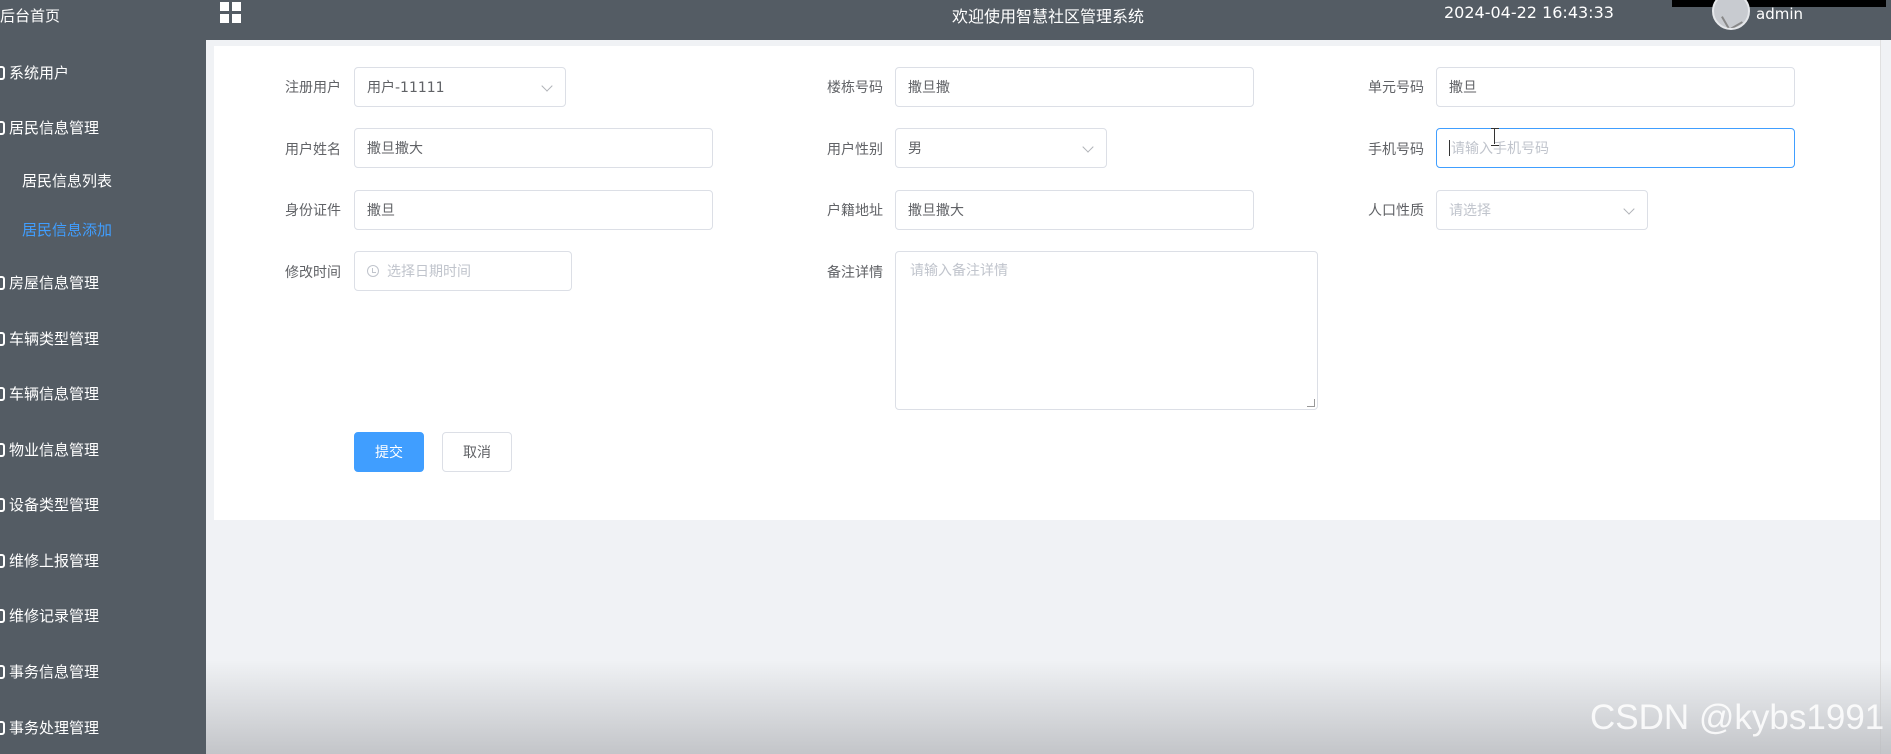  What do you see at coordinates (54, 450) in the screenshot?
I see `sidebar-item-label: 物业信息管理` at bounding box center [54, 450].